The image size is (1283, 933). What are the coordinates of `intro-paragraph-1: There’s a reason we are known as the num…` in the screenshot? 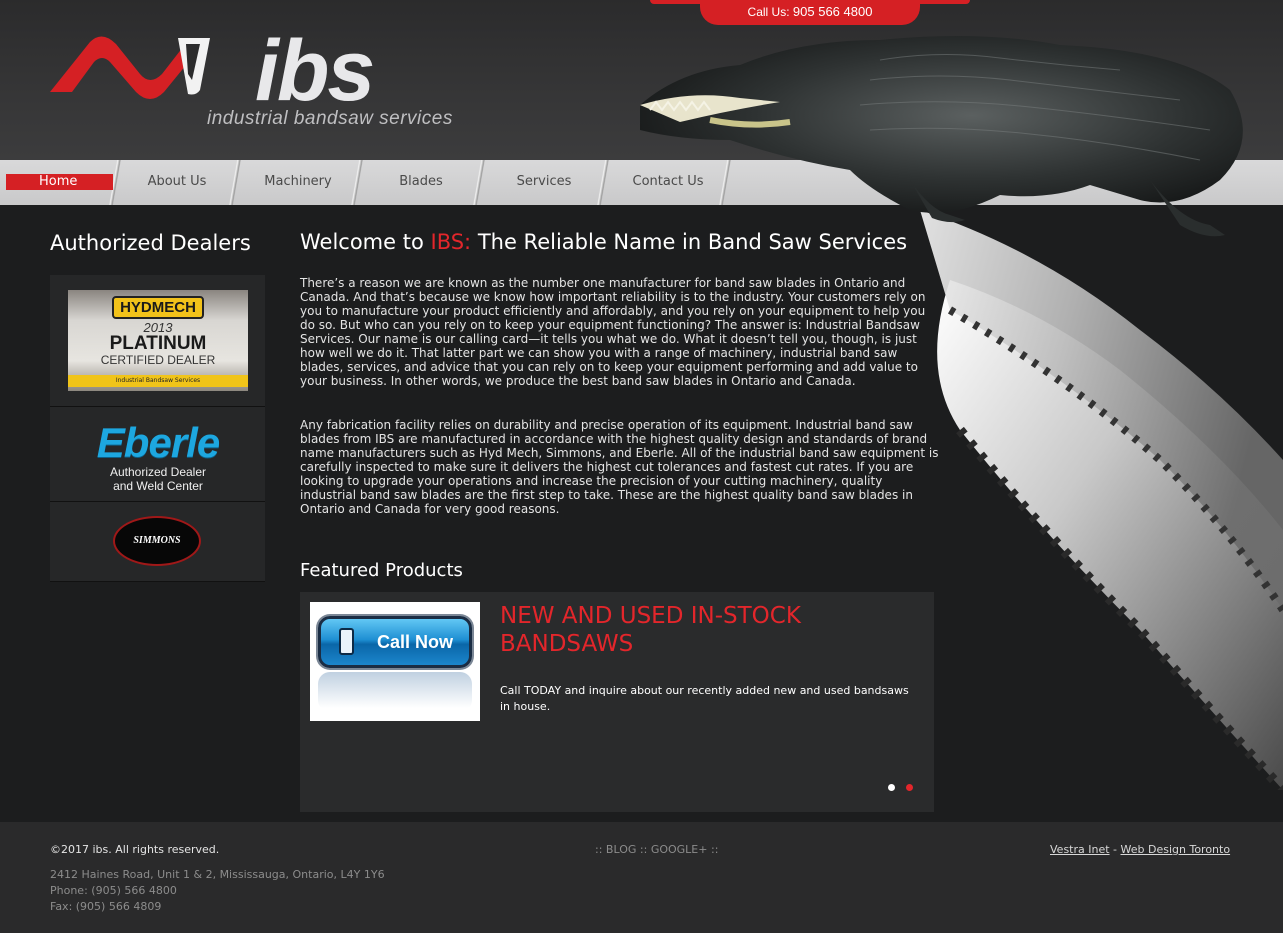 It's located at (613, 332).